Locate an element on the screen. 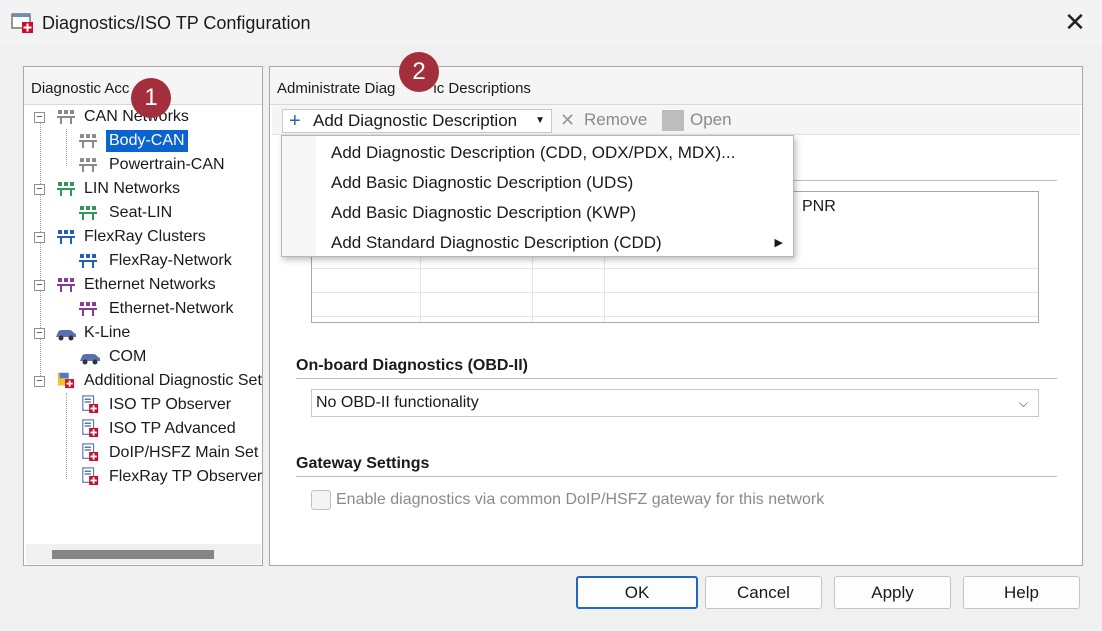 The image size is (1102, 631). menu-item-label: Add Basic Diagnostic Description (UDS) is located at coordinates (482, 182).